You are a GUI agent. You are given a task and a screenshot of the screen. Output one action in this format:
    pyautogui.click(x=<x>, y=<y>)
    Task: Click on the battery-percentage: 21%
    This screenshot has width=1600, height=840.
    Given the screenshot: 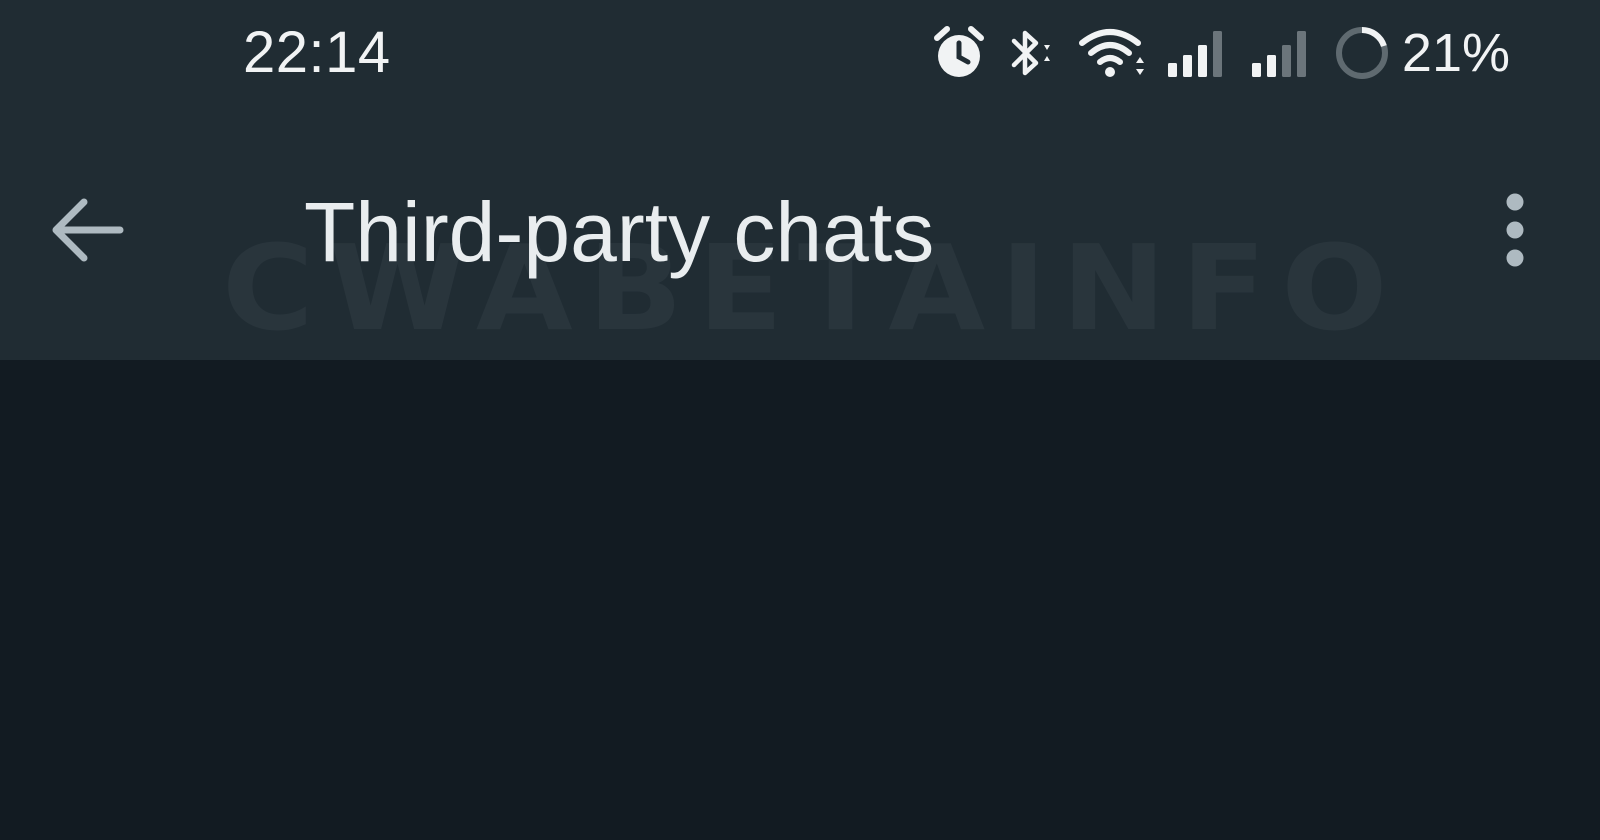 What is the action you would take?
    pyautogui.click(x=1455, y=53)
    